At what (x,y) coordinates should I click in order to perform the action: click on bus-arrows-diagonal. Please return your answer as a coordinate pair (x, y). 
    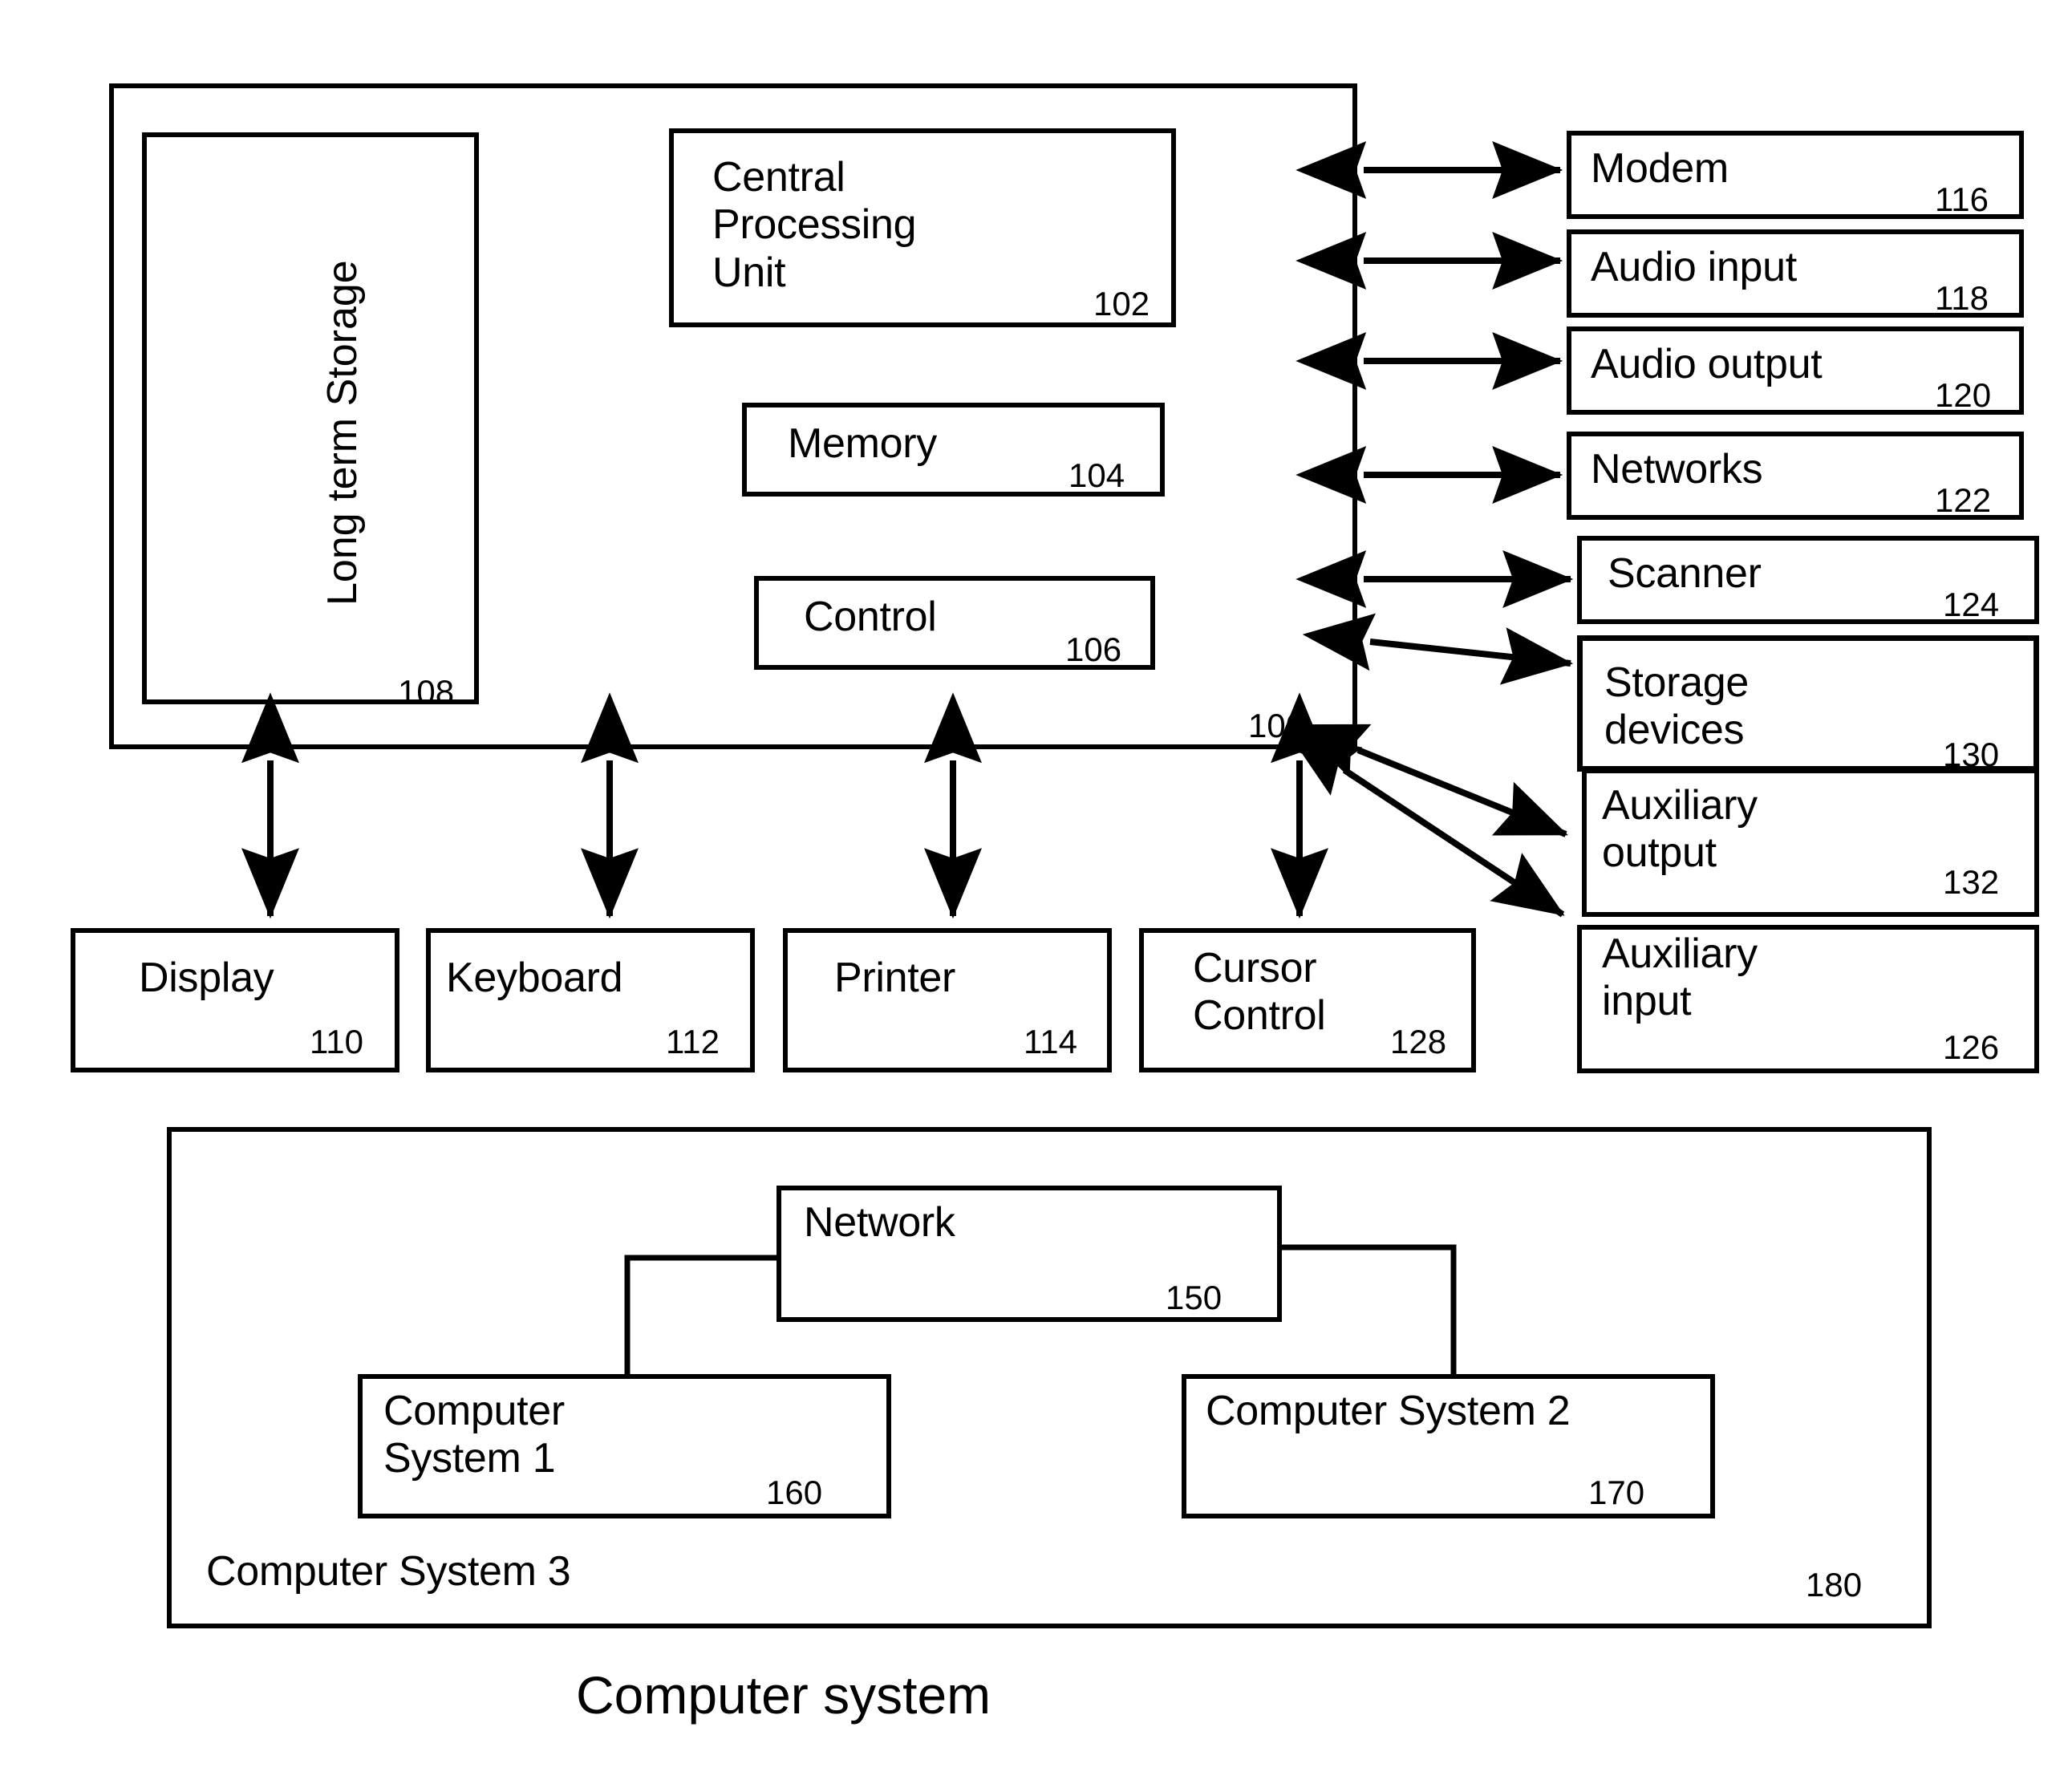
    Looking at the image, I should click on (1431, 766).